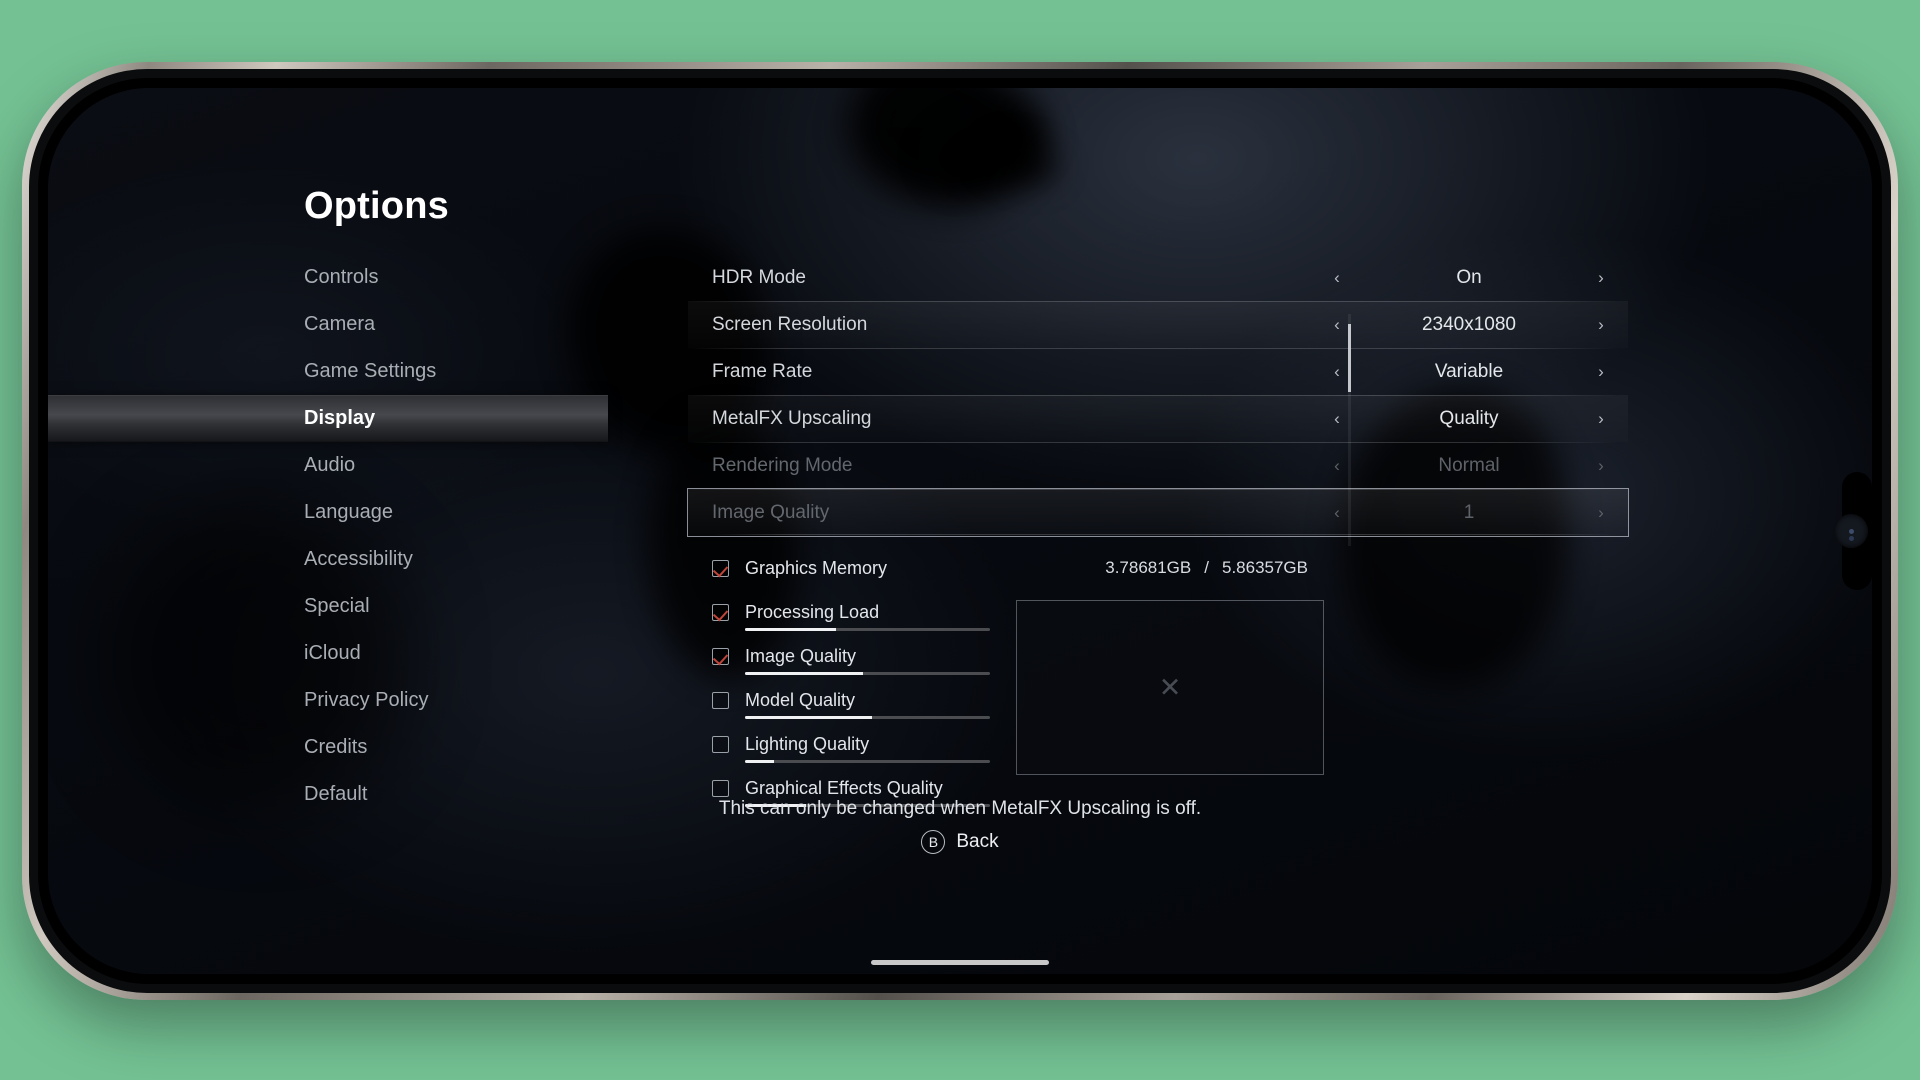  I want to click on setting-value: Quality, so click(1469, 418).